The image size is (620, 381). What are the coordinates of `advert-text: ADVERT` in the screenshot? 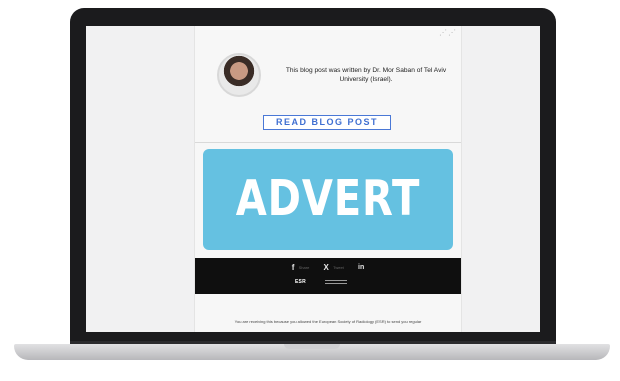 It's located at (328, 198).